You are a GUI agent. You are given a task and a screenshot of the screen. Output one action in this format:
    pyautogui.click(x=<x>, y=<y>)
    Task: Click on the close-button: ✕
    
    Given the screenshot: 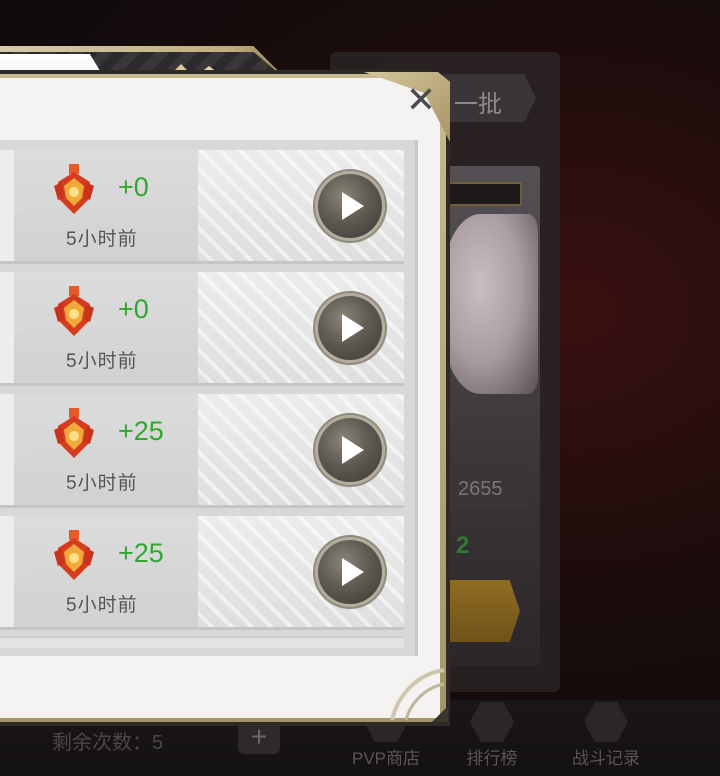 What is the action you would take?
    pyautogui.click(x=421, y=100)
    